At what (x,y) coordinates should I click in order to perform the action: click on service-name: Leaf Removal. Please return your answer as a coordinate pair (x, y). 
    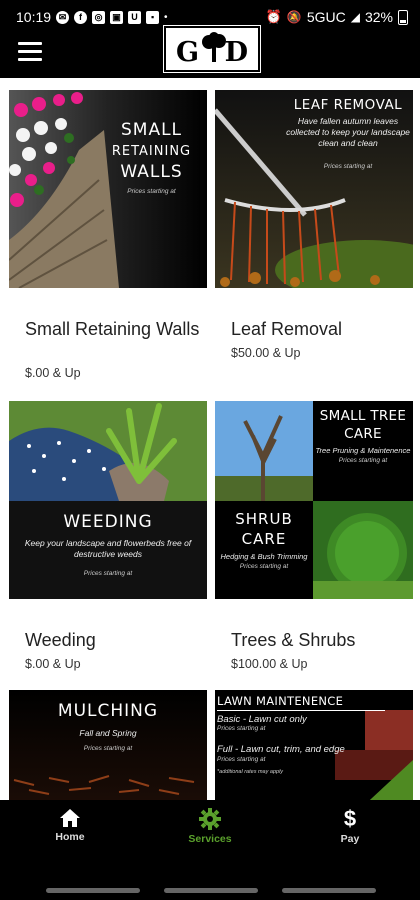
    Looking at the image, I should click on (287, 329).